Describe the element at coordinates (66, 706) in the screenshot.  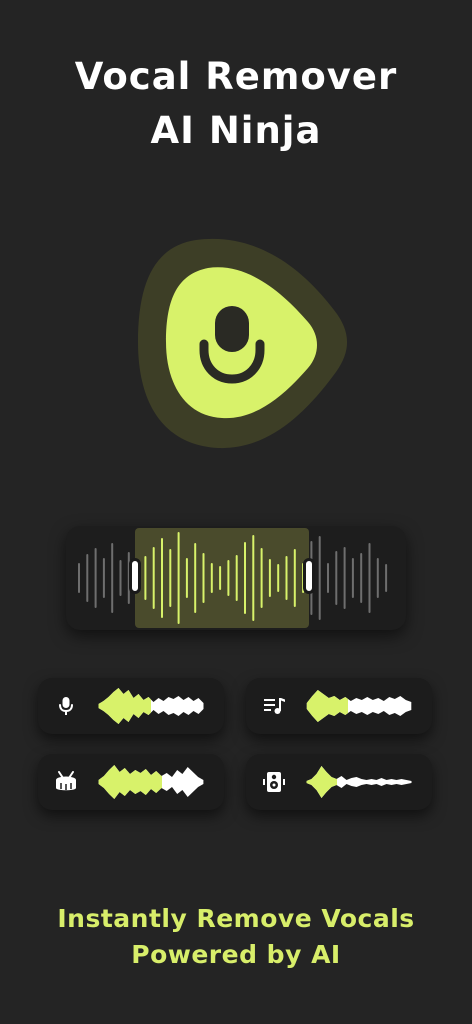
I see `microphone-icon` at that location.